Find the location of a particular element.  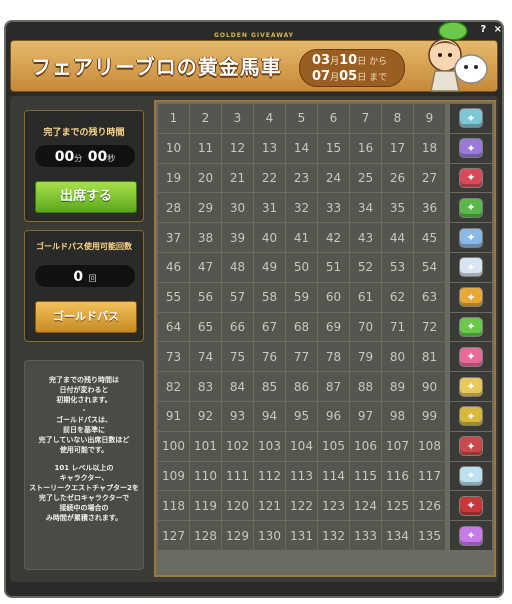

attendance-day-cell: 6 is located at coordinates (333, 118).